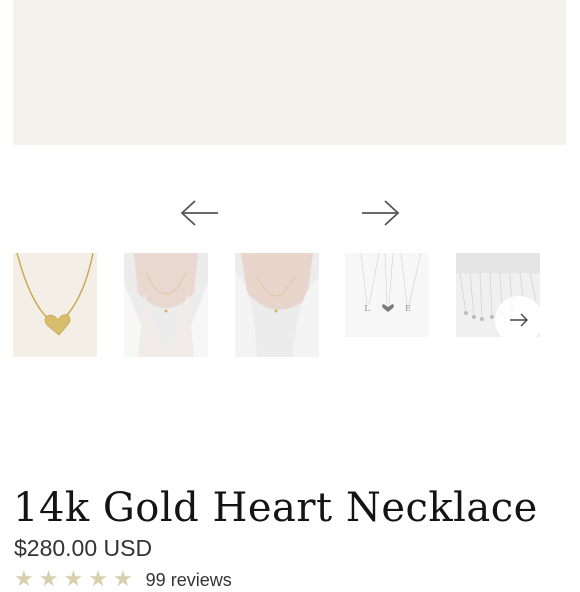 The image size is (580, 592). I want to click on review-count: 99 reviews, so click(189, 580).